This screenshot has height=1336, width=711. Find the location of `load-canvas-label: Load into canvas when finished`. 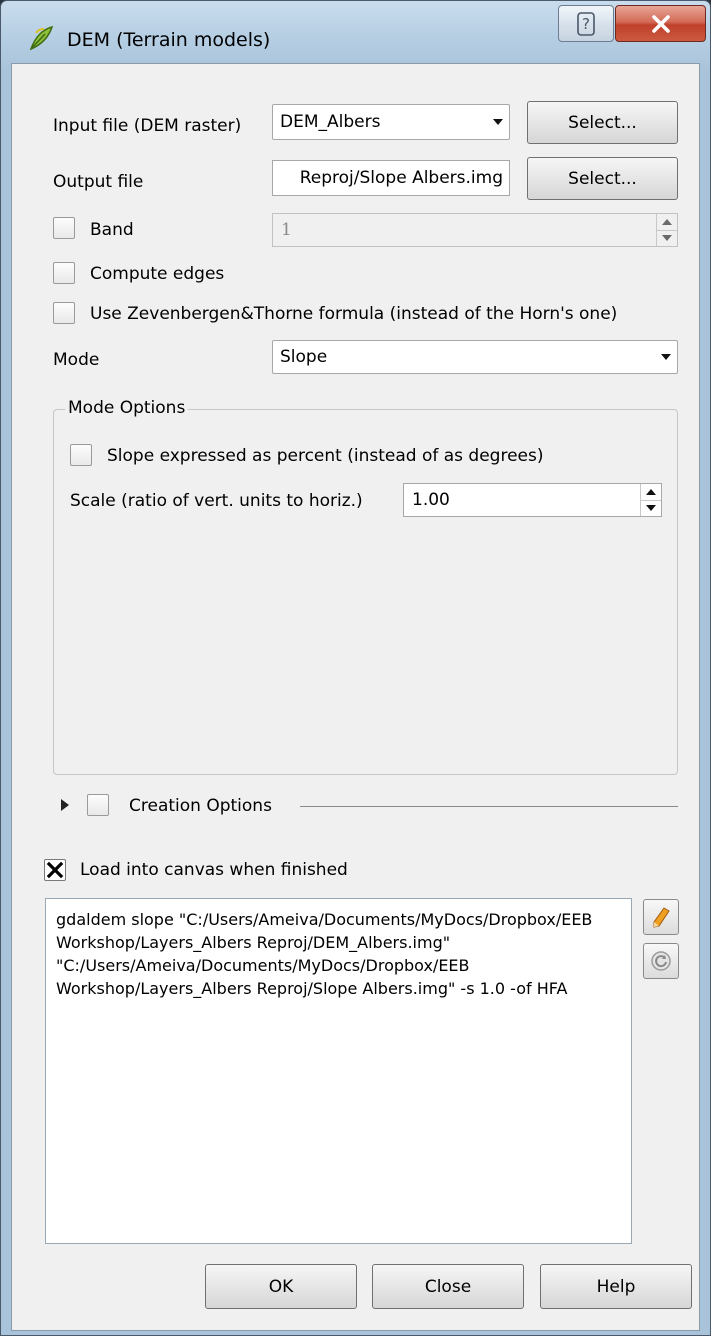

load-canvas-label: Load into canvas when finished is located at coordinates (214, 870).